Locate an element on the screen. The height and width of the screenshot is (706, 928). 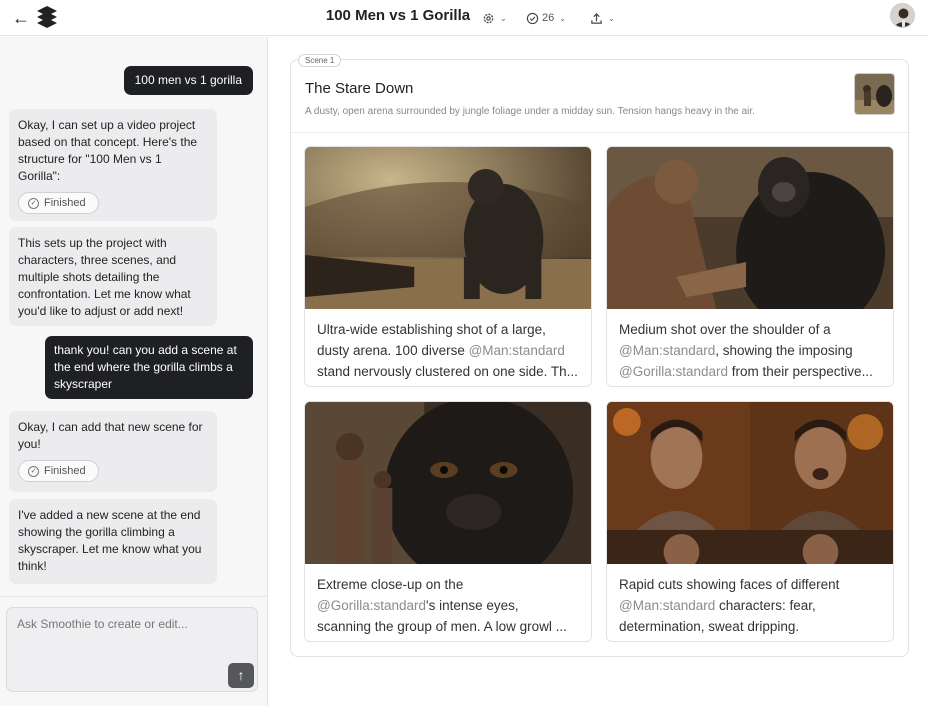
shot-text-segment: Extreme close-up on the is located at coordinates (390, 584).